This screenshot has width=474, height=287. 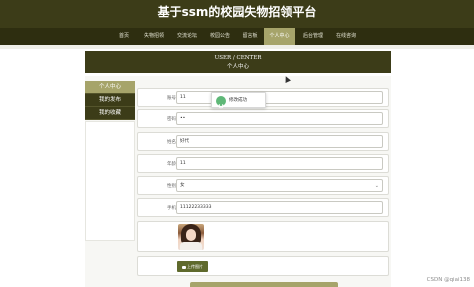 What do you see at coordinates (154, 36) in the screenshot?
I see `nav-item-lost-found: 失物招领` at bounding box center [154, 36].